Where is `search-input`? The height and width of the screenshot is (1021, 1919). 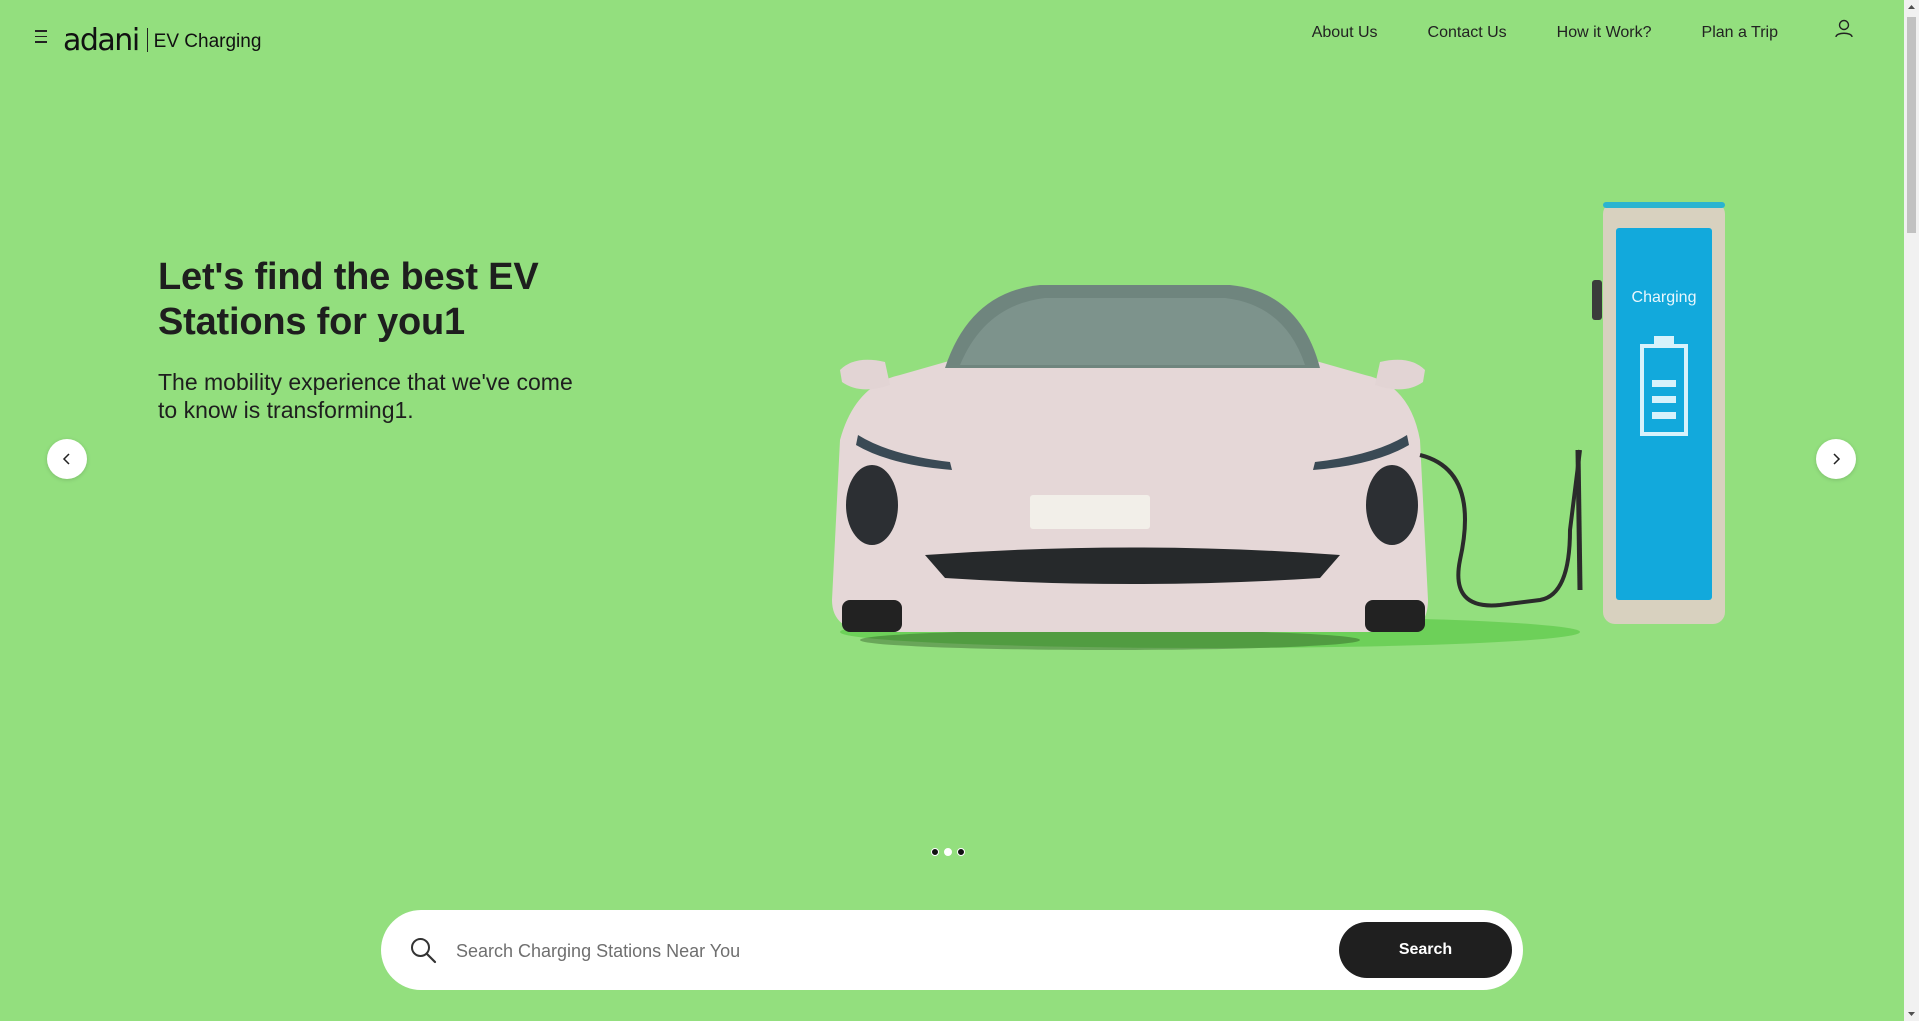
search-input is located at coordinates (876, 951).